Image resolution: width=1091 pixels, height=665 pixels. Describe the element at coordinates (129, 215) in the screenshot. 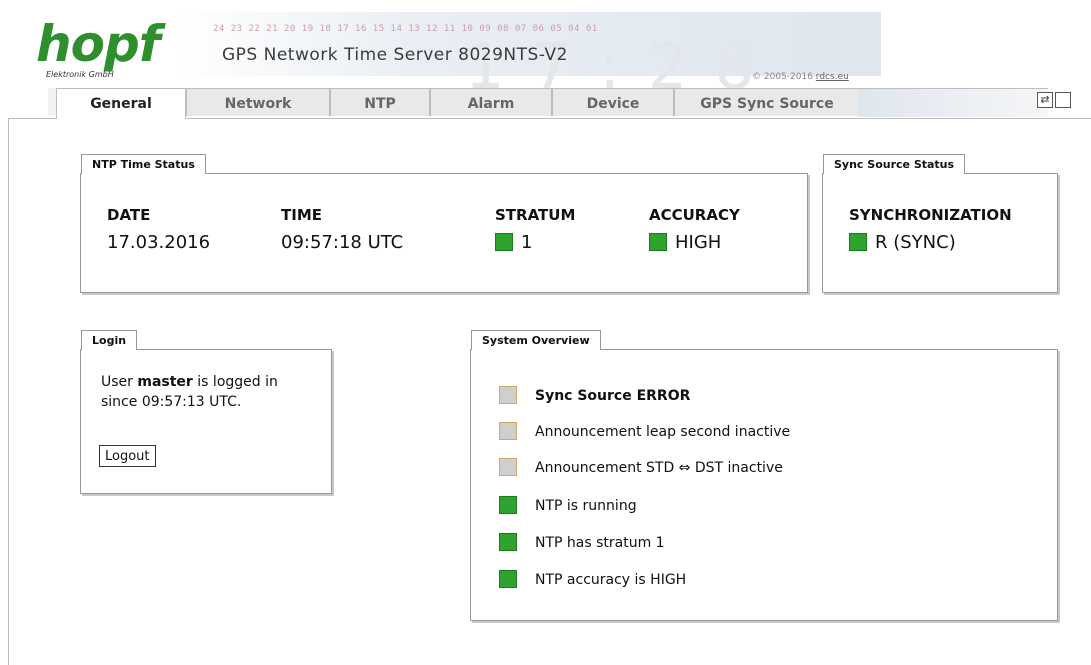

I see `date-label: DATE` at that location.